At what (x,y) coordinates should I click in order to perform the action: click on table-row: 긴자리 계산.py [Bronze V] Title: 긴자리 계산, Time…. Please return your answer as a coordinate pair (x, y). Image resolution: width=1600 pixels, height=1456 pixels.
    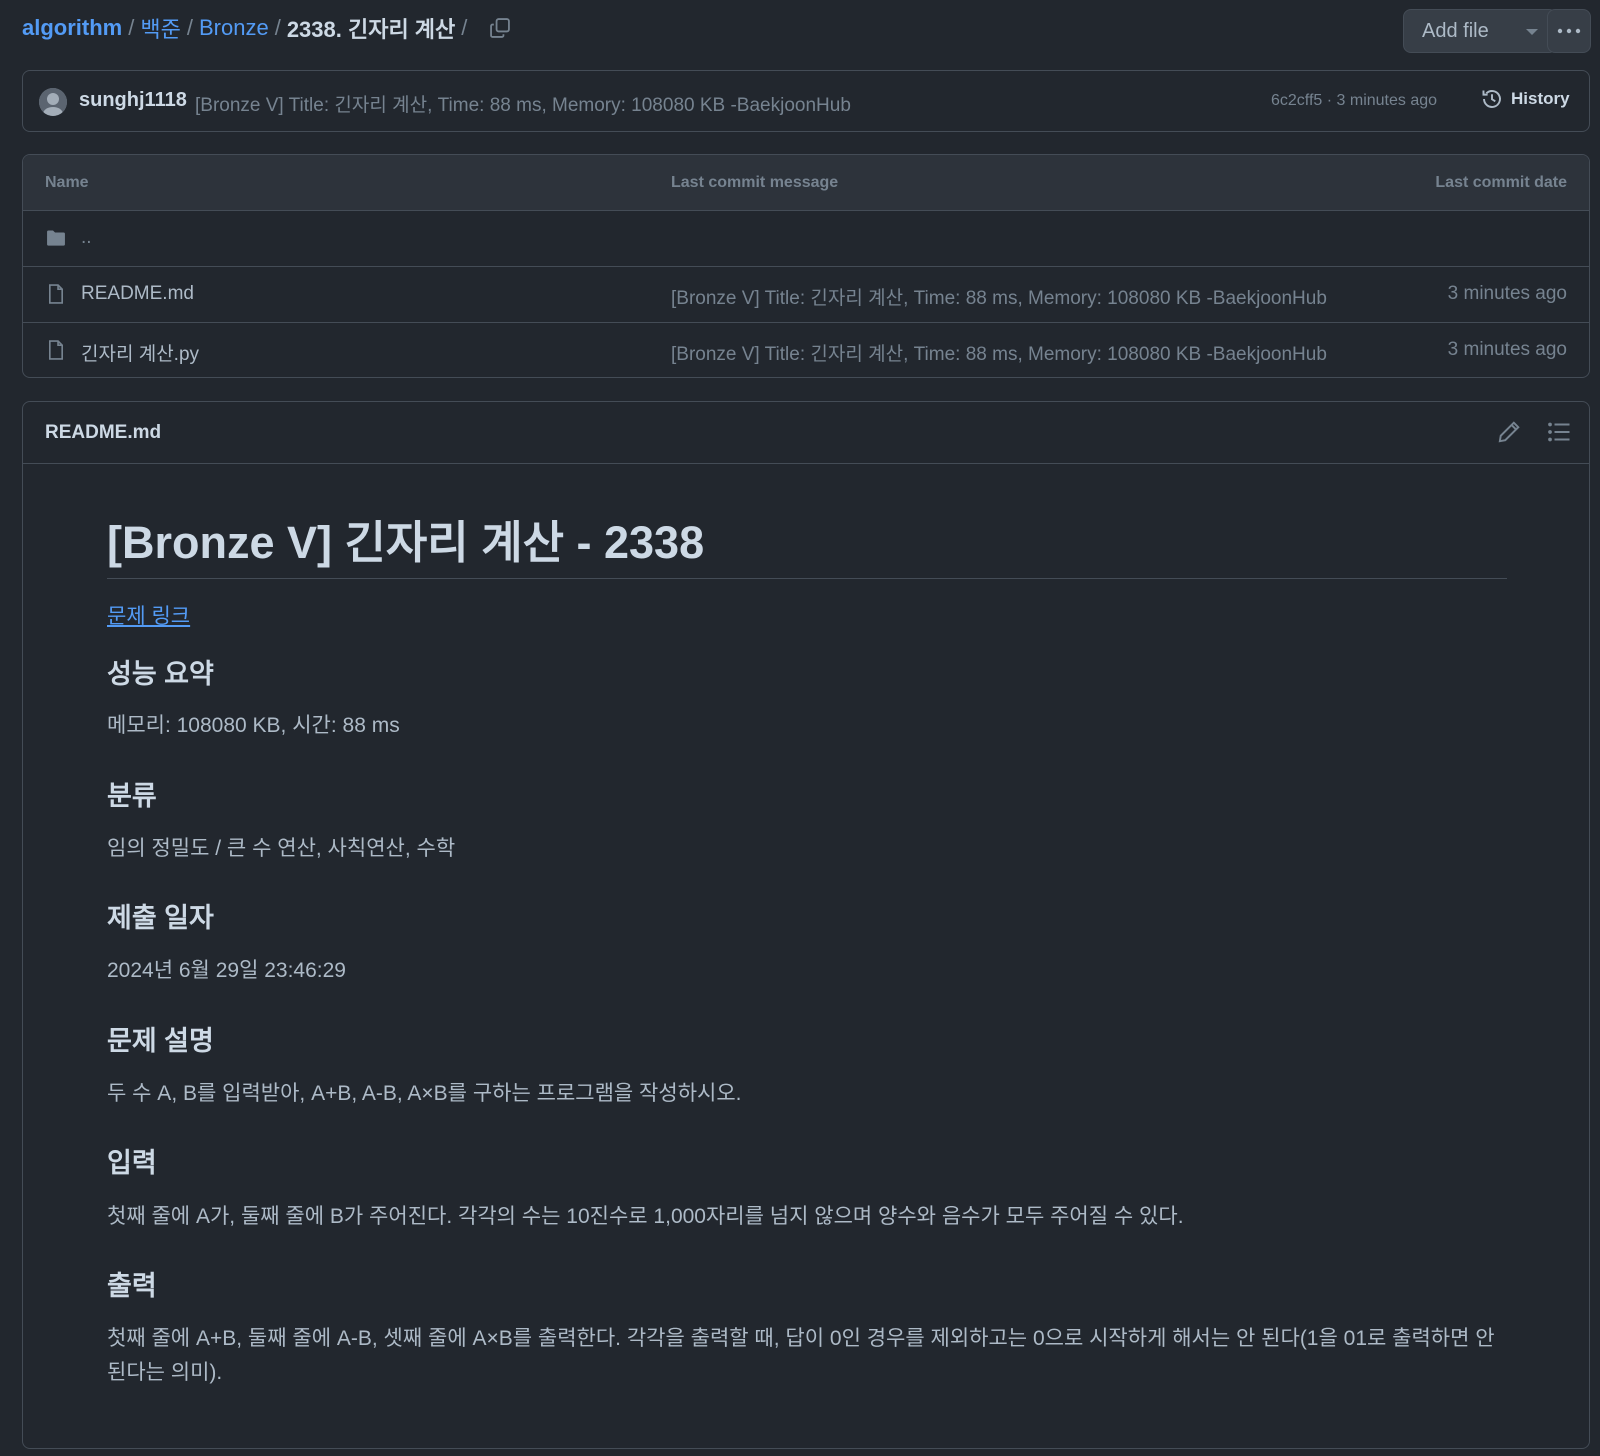
    Looking at the image, I should click on (806, 350).